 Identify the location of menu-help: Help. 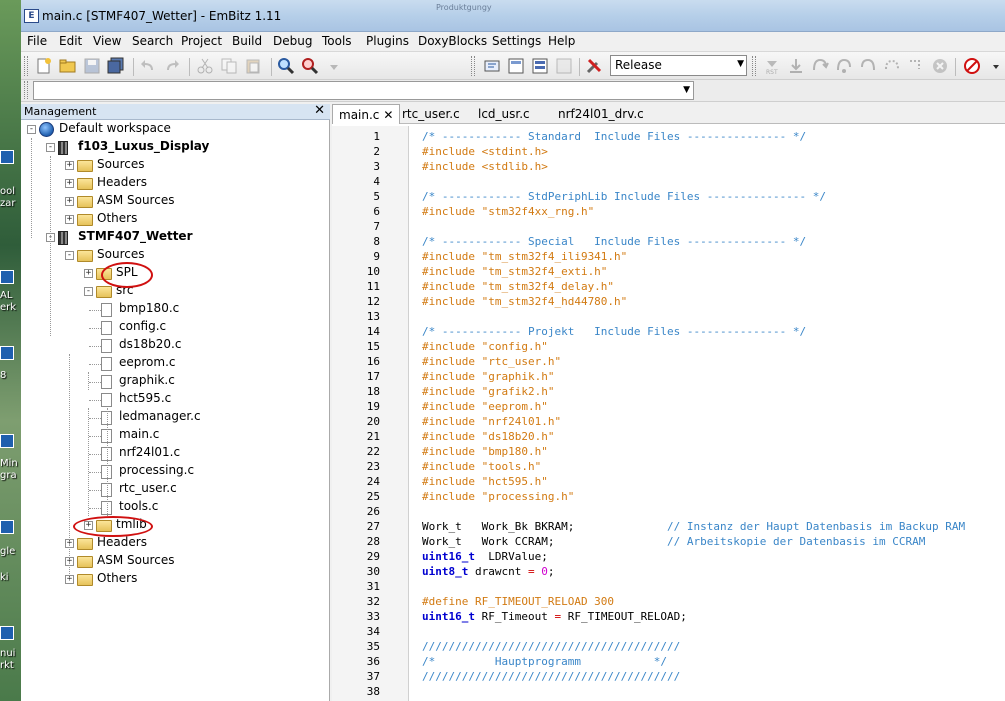
(561, 41).